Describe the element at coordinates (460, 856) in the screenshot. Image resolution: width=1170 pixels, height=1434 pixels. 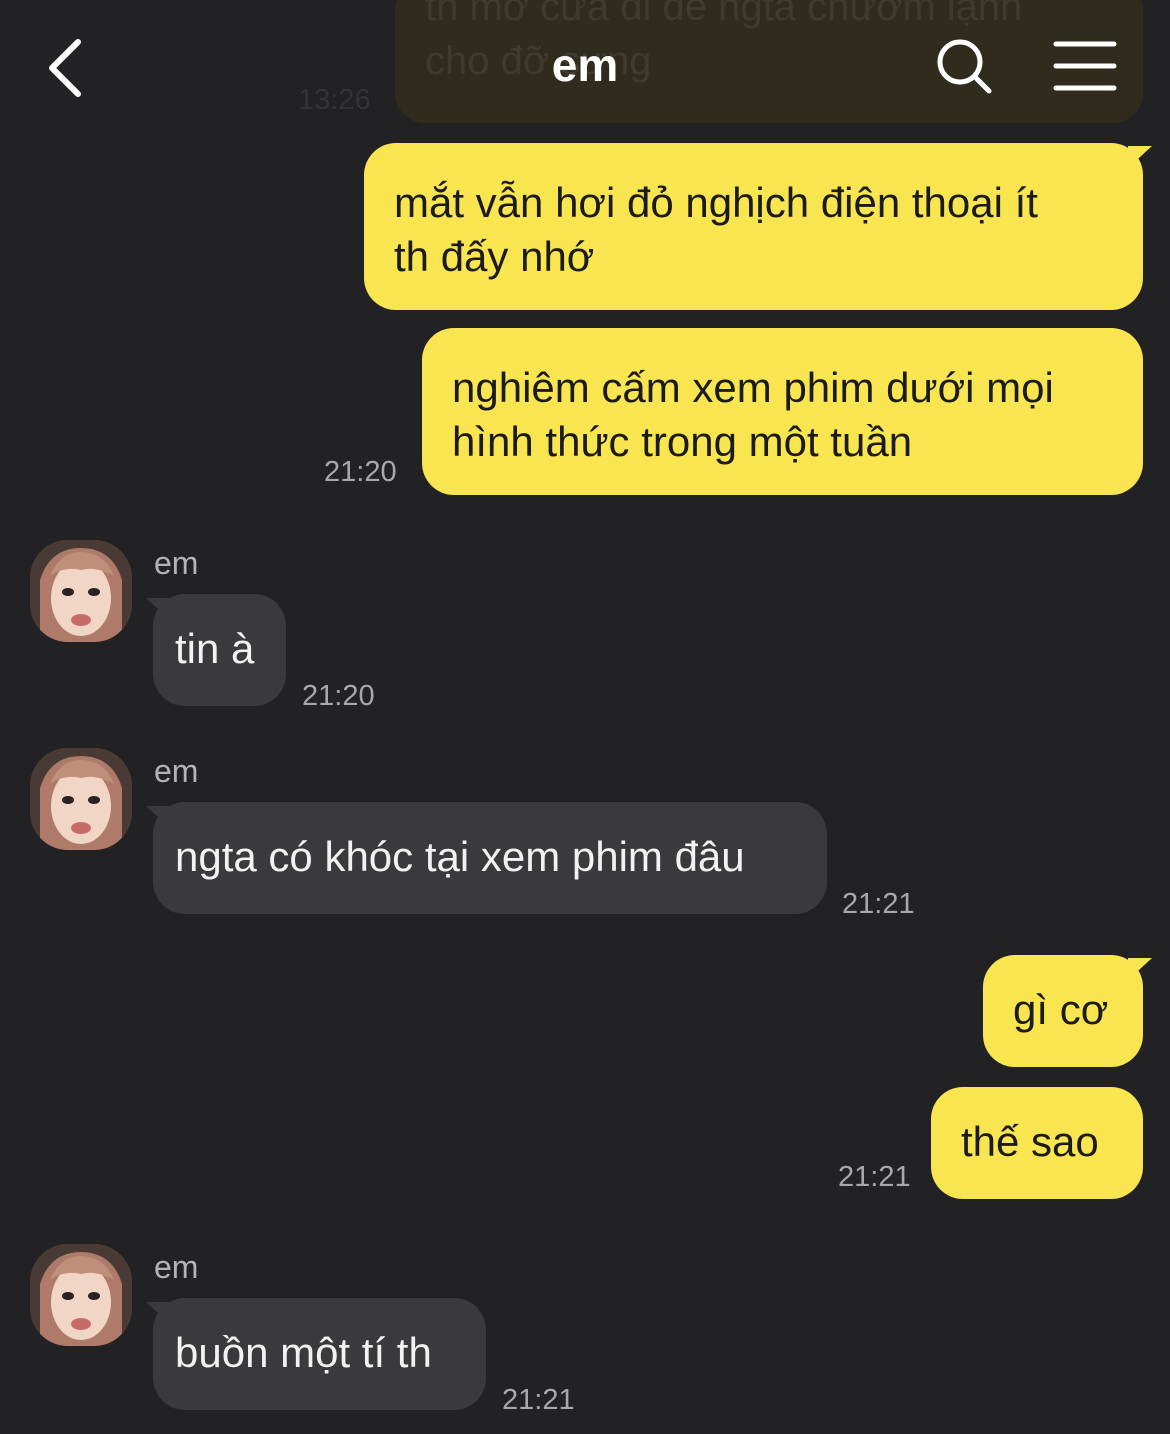
I see `message-text-line: ngta có khóc tại xem phim đâu` at that location.